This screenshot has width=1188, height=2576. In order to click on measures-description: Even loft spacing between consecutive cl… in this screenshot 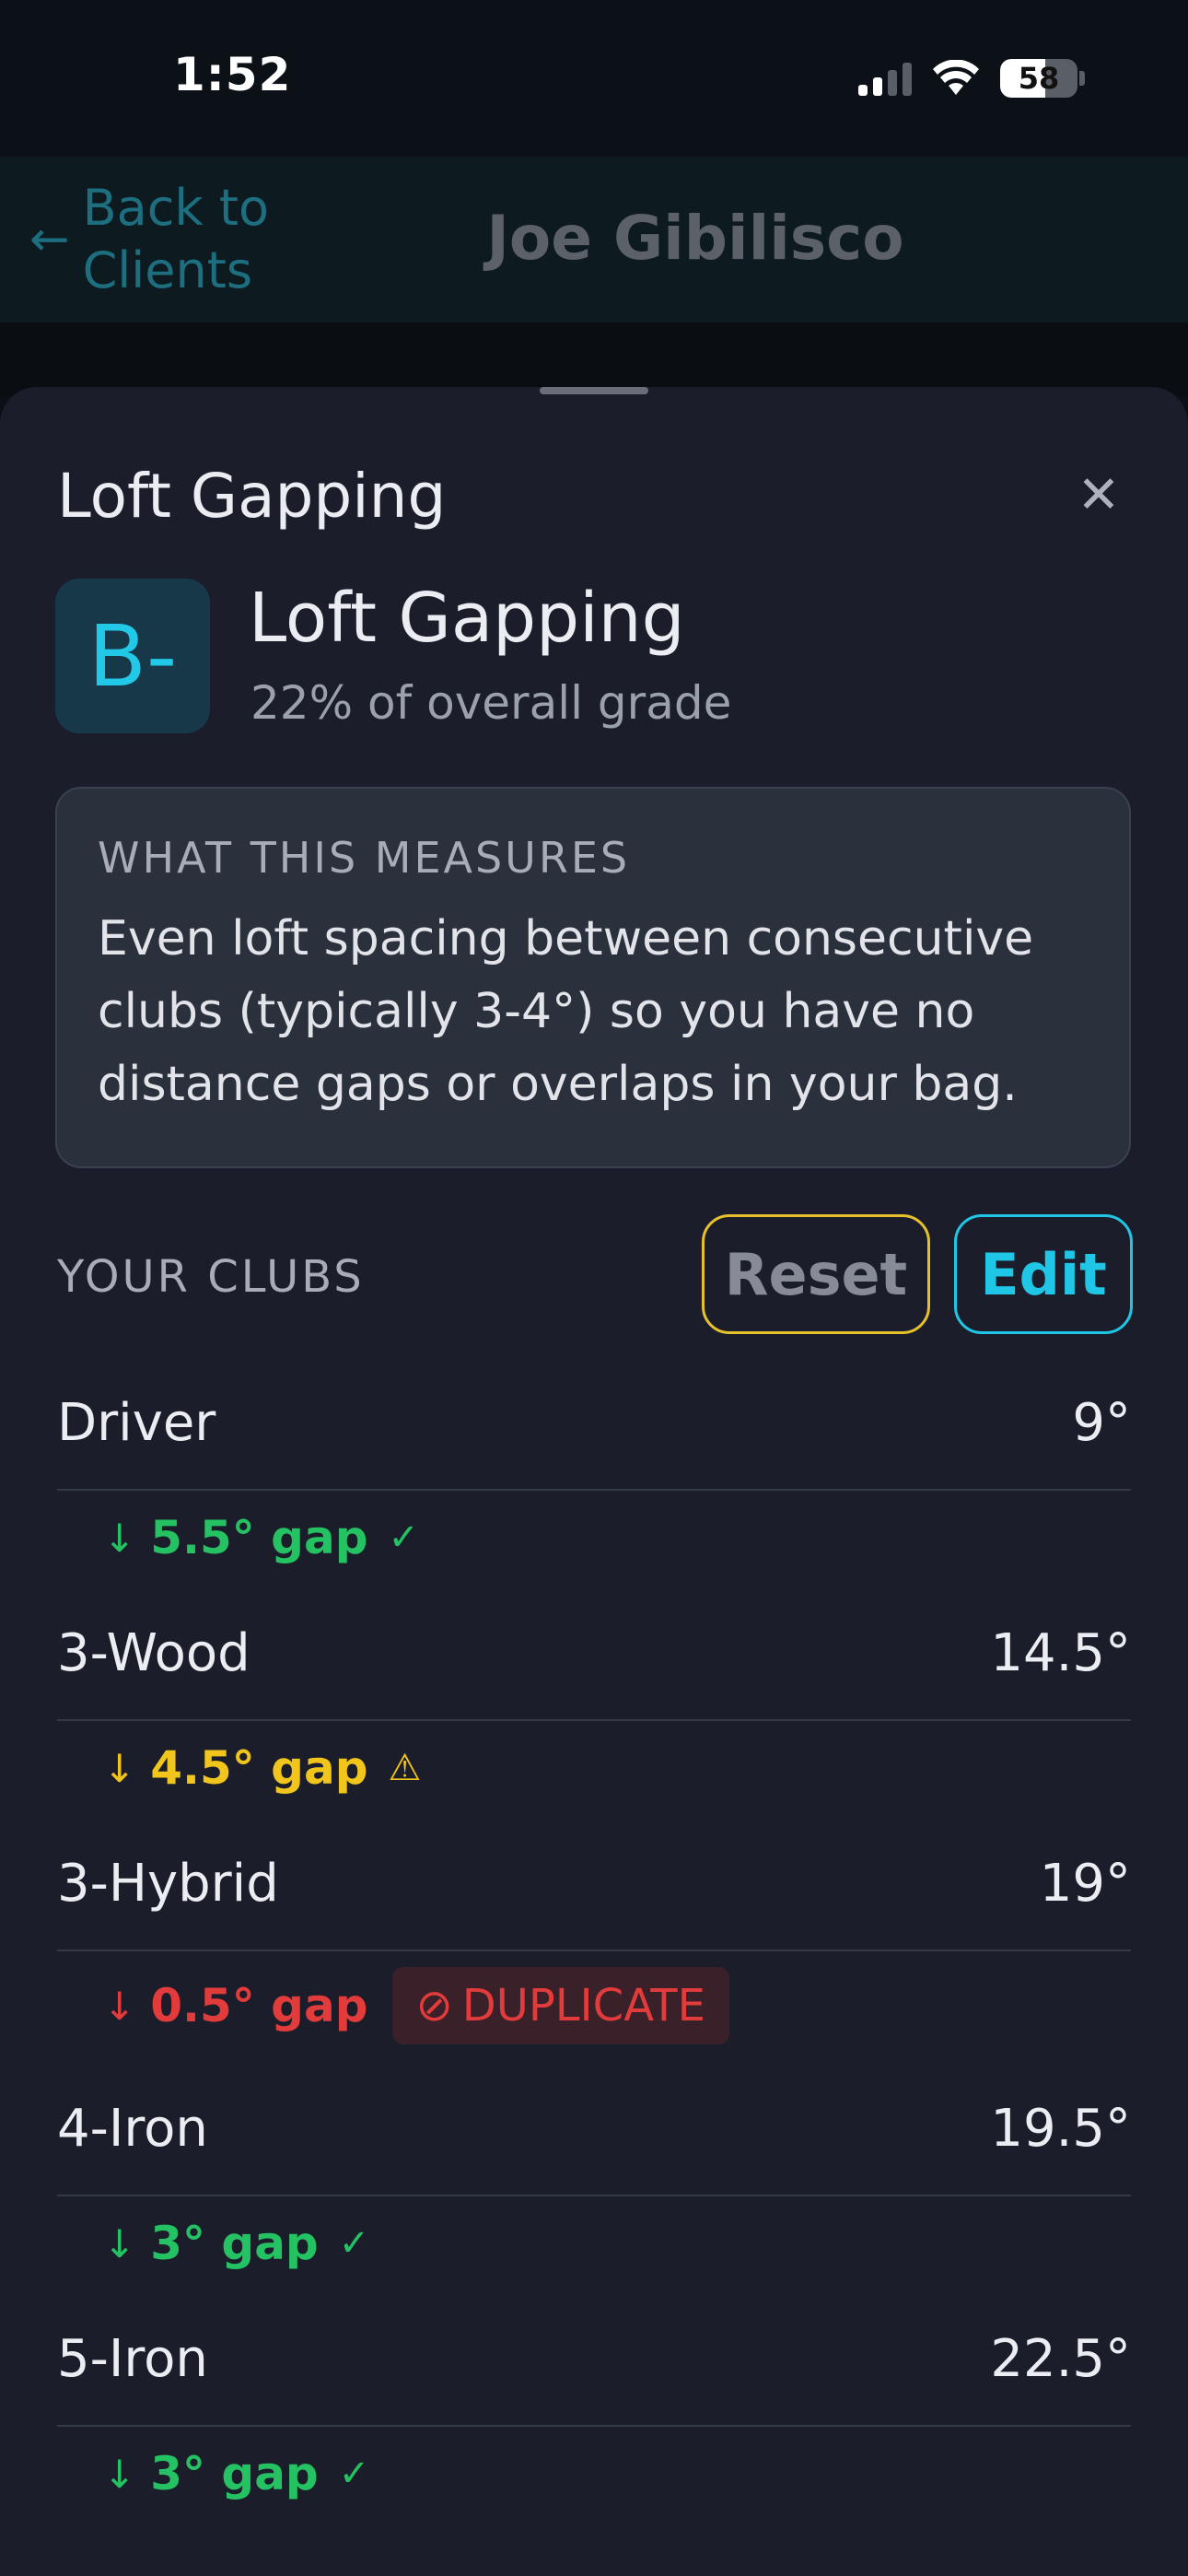, I will do `click(566, 1011)`.